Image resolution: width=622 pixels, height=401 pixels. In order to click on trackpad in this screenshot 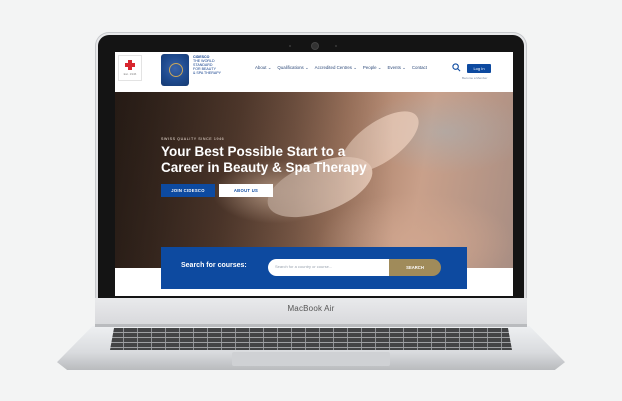, I will do `click(311, 359)`.